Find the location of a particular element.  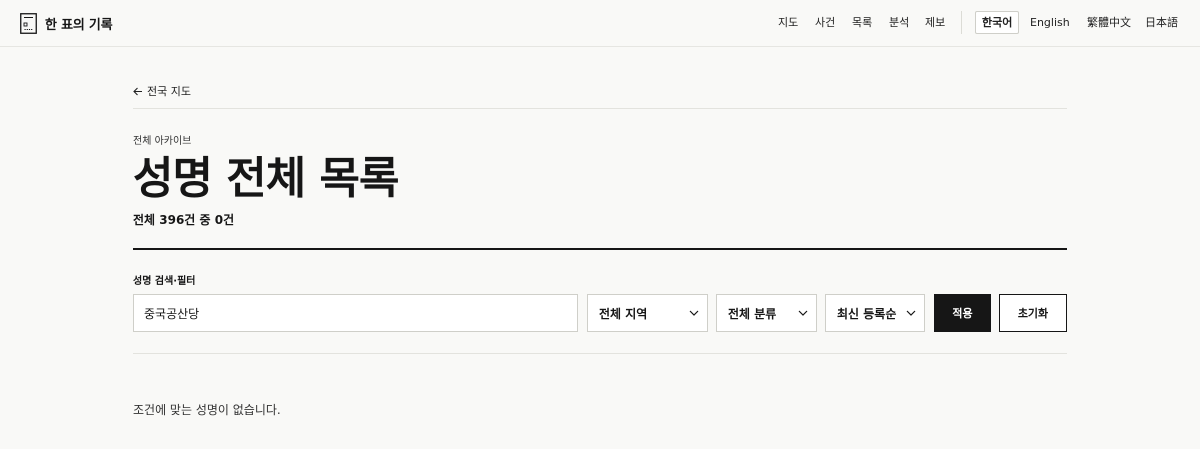

filter-label: 성명 검색·필터 is located at coordinates (164, 281).